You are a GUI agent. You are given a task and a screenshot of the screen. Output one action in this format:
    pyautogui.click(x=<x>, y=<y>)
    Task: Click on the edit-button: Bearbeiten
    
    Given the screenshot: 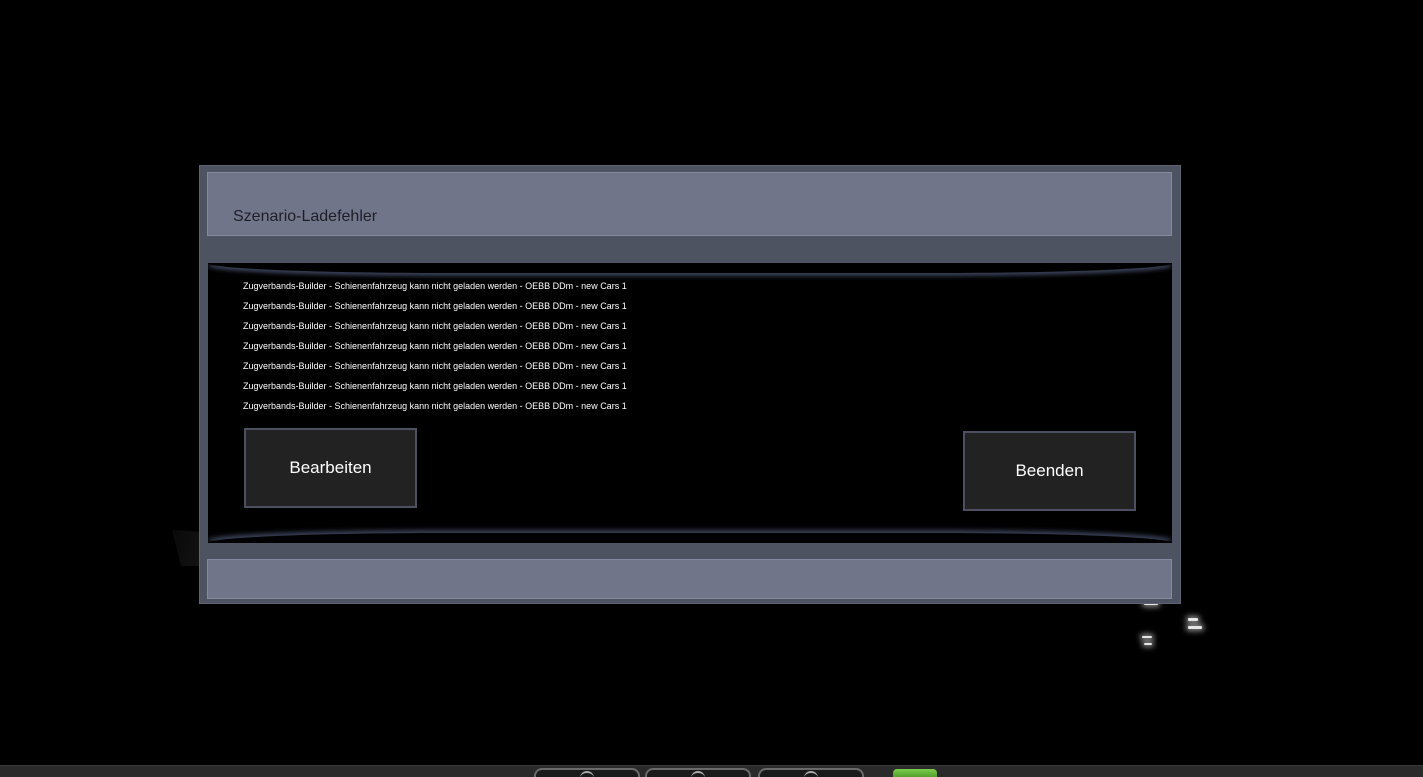 What is the action you would take?
    pyautogui.click(x=330, y=468)
    